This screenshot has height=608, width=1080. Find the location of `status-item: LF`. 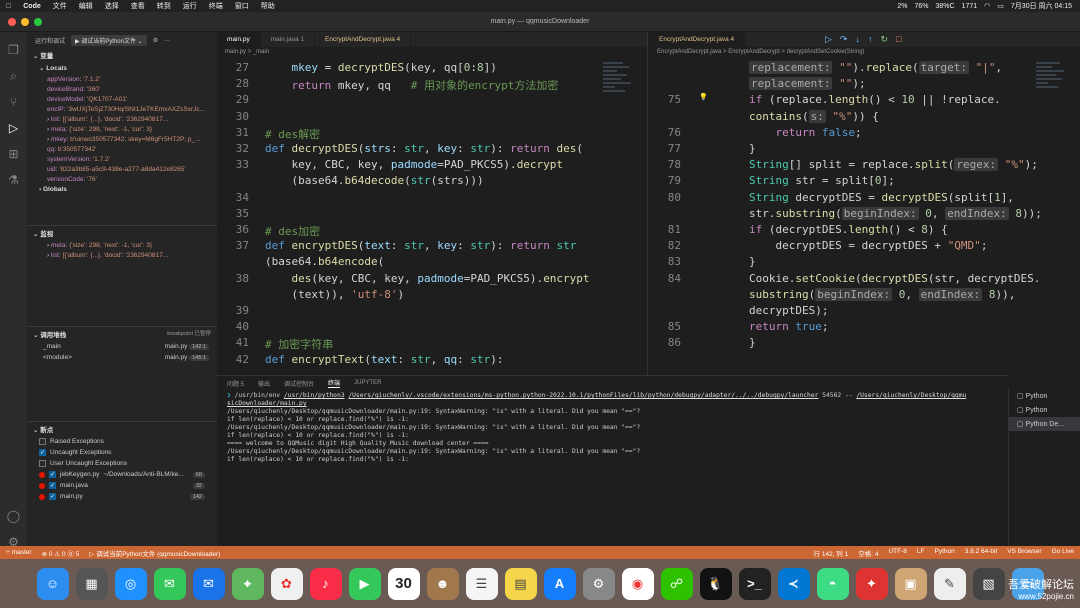

status-item: LF is located at coordinates (921, 553).